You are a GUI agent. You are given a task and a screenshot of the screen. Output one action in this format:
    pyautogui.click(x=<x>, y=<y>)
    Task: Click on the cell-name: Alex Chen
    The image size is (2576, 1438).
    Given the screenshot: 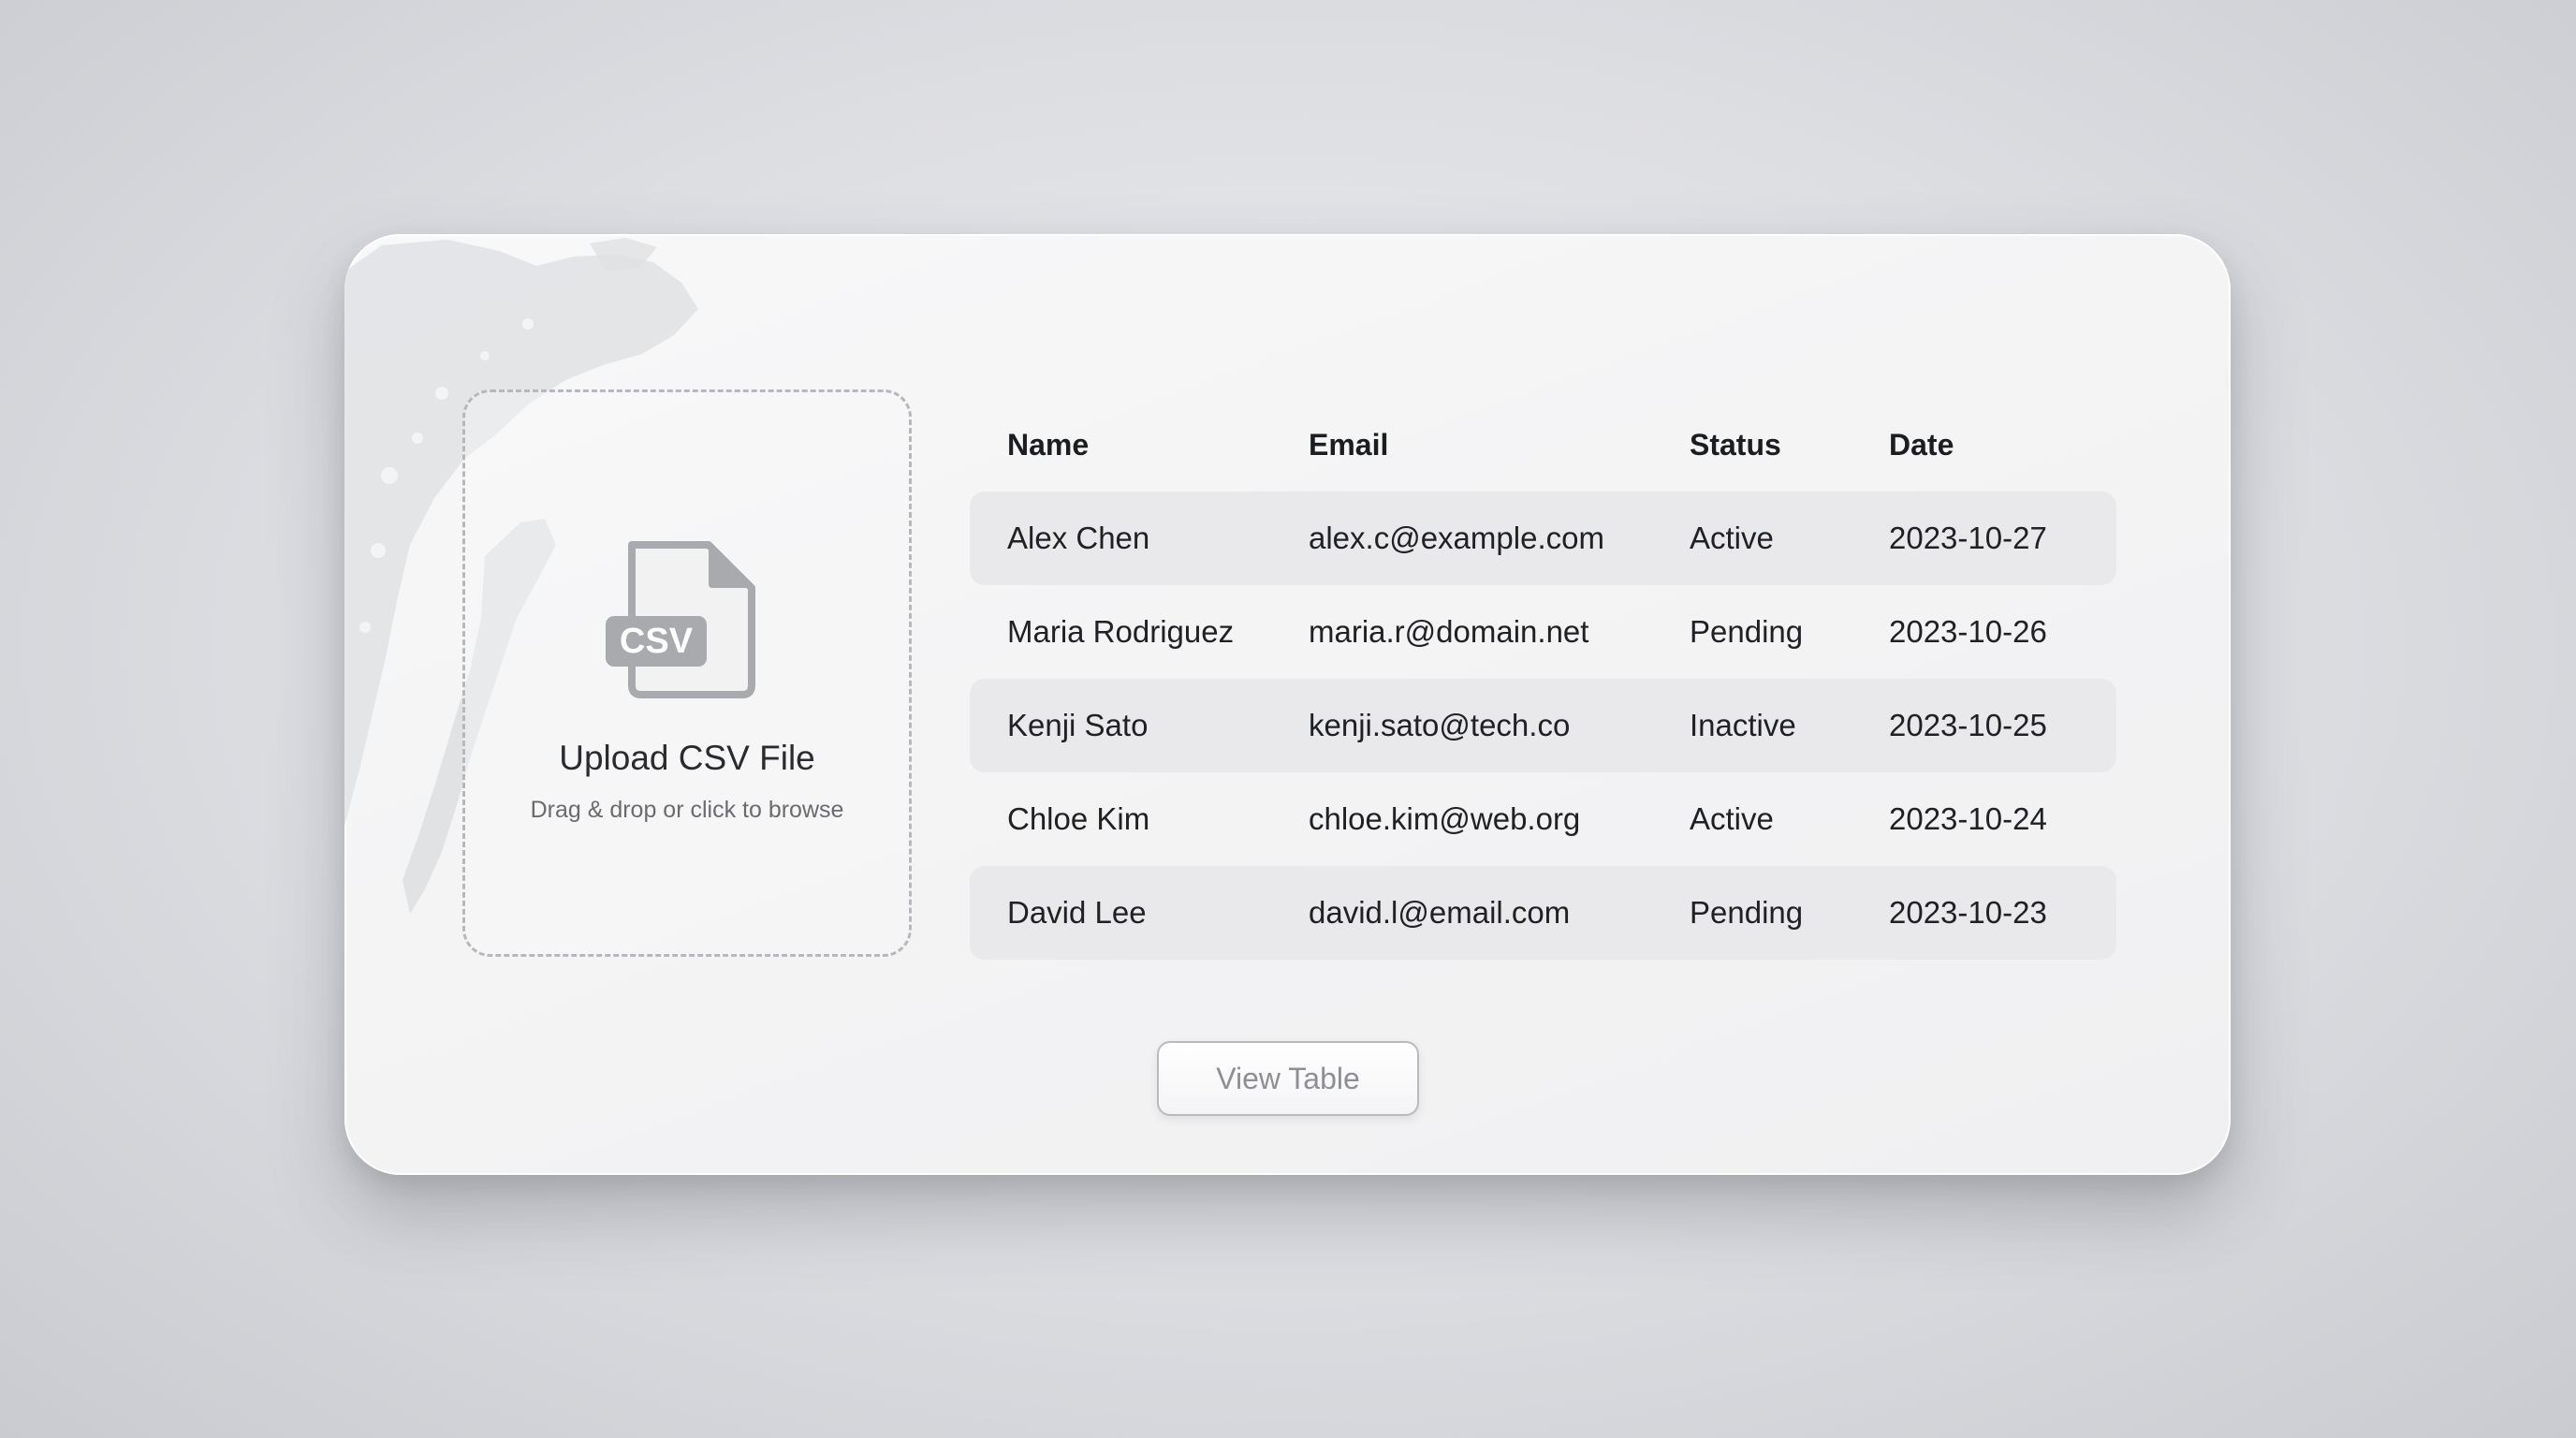 What is the action you would take?
    pyautogui.click(x=1078, y=538)
    